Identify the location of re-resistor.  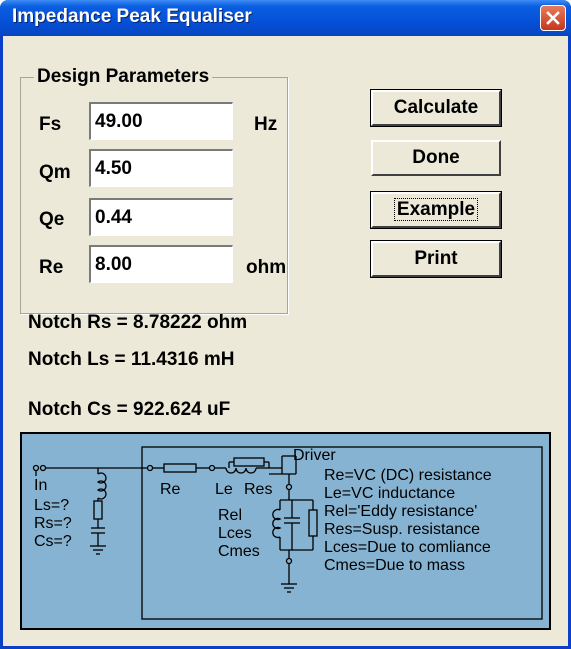
(180, 468).